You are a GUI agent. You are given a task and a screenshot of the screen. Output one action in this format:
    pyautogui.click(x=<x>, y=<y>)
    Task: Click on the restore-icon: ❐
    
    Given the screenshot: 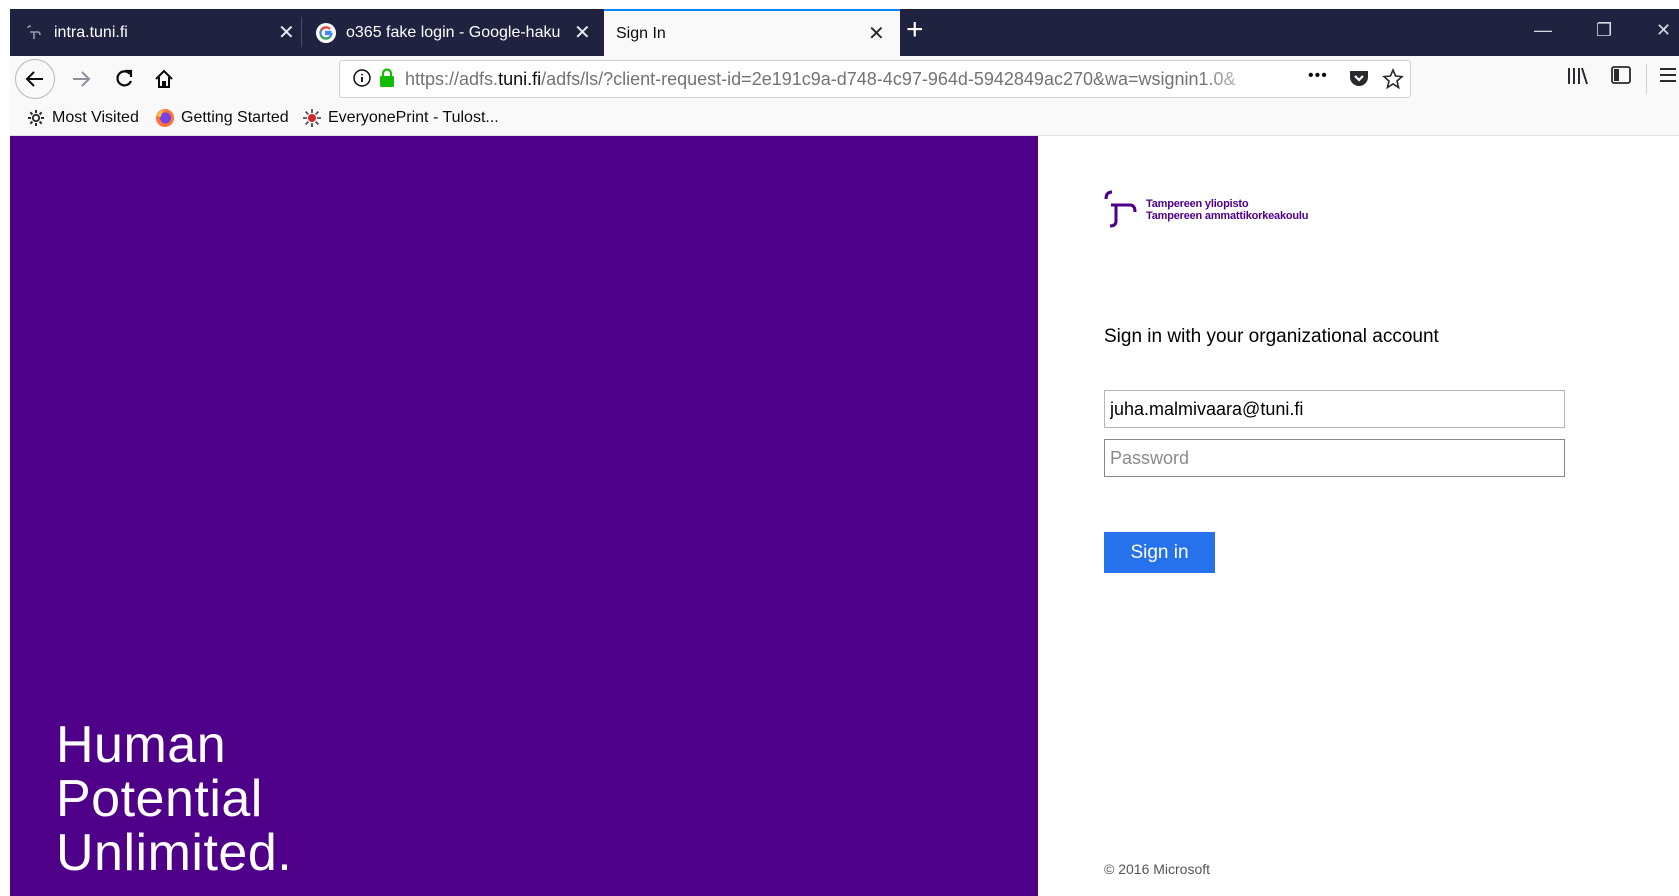 What is the action you would take?
    pyautogui.click(x=1604, y=30)
    